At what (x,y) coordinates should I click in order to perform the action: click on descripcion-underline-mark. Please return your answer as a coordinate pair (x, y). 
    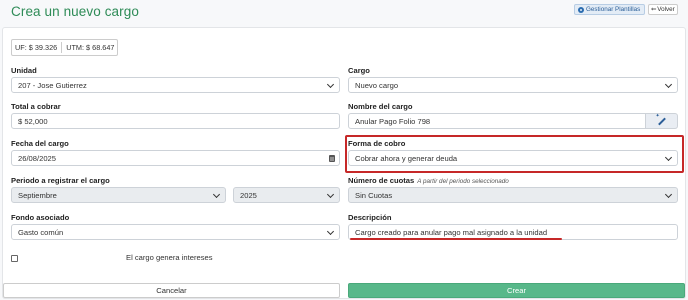
    Looking at the image, I should click on (456, 239).